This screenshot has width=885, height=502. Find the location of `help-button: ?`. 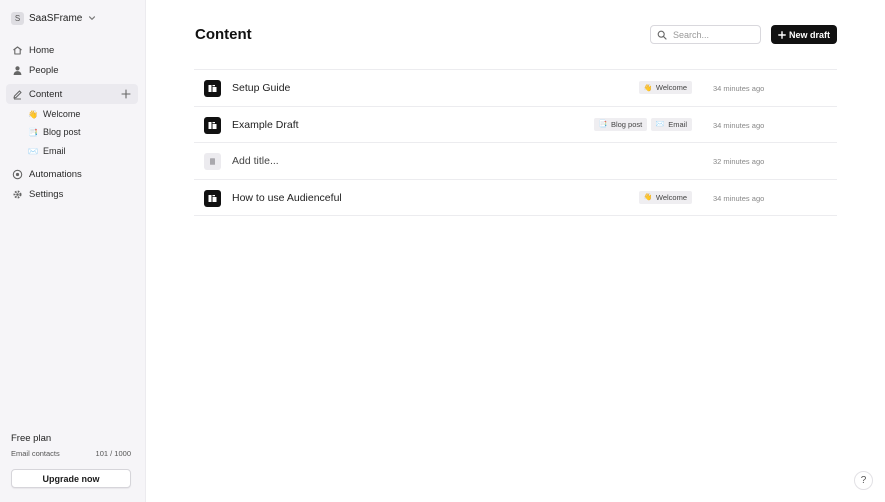

help-button: ? is located at coordinates (863, 480).